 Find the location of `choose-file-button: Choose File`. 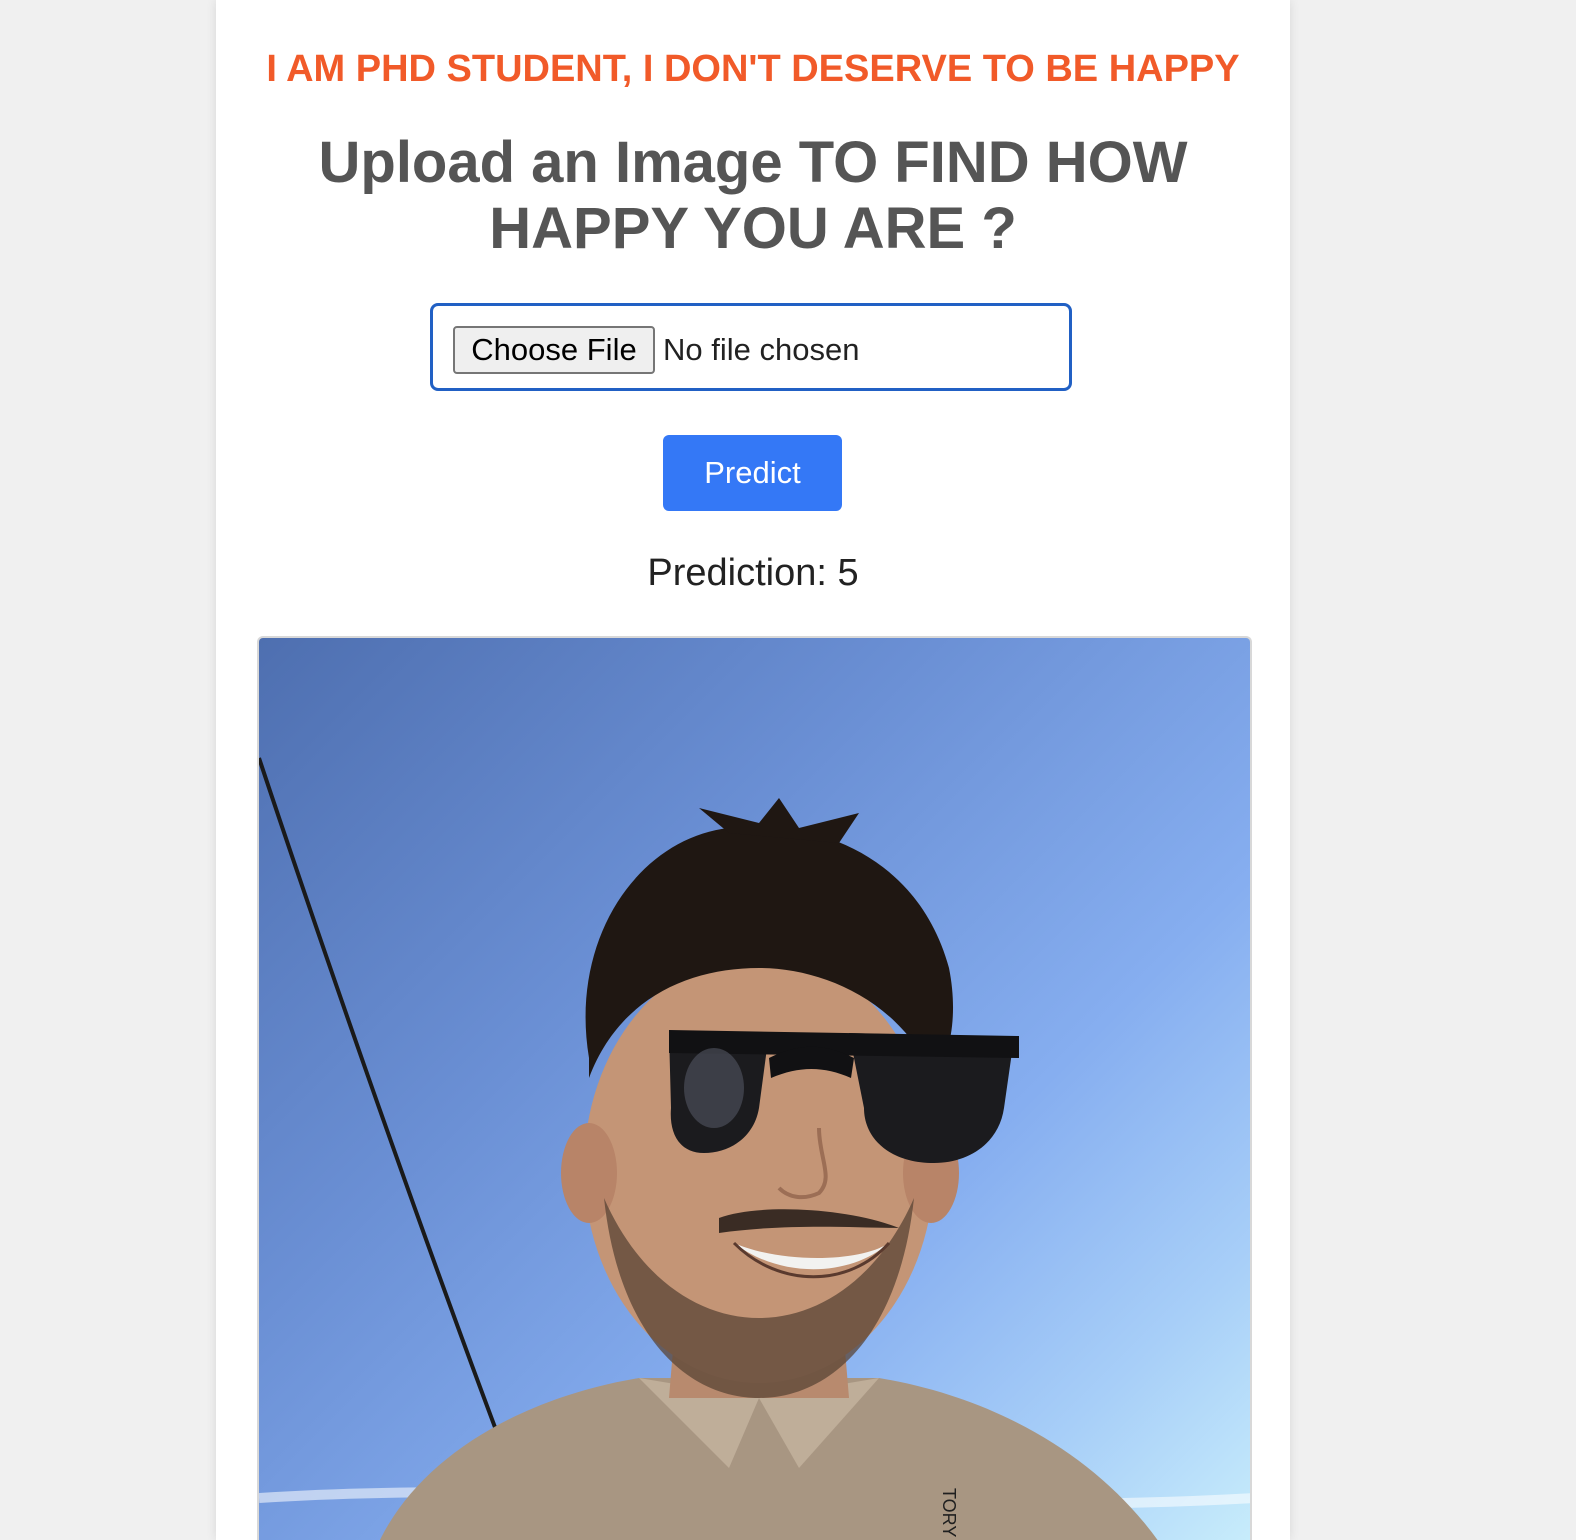

choose-file-button: Choose File is located at coordinates (554, 350).